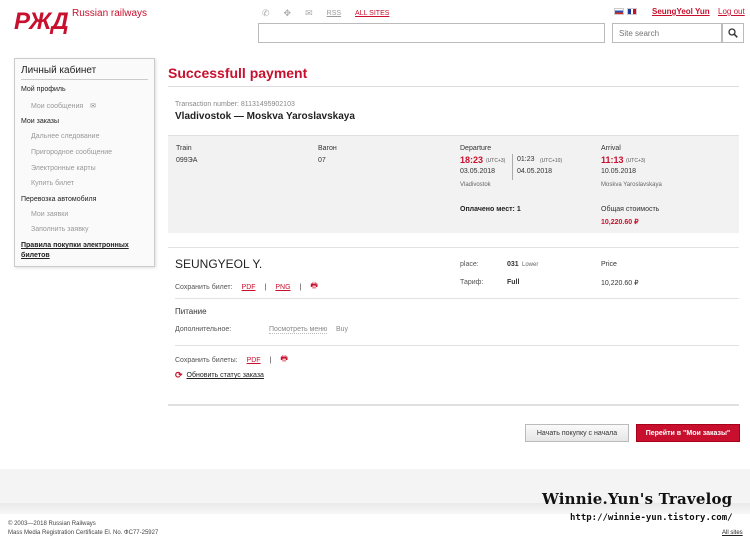 The height and width of the screenshot is (540, 750). What do you see at coordinates (52, 524) in the screenshot?
I see `copyright-text: © 2003—2018 Russian Railways` at bounding box center [52, 524].